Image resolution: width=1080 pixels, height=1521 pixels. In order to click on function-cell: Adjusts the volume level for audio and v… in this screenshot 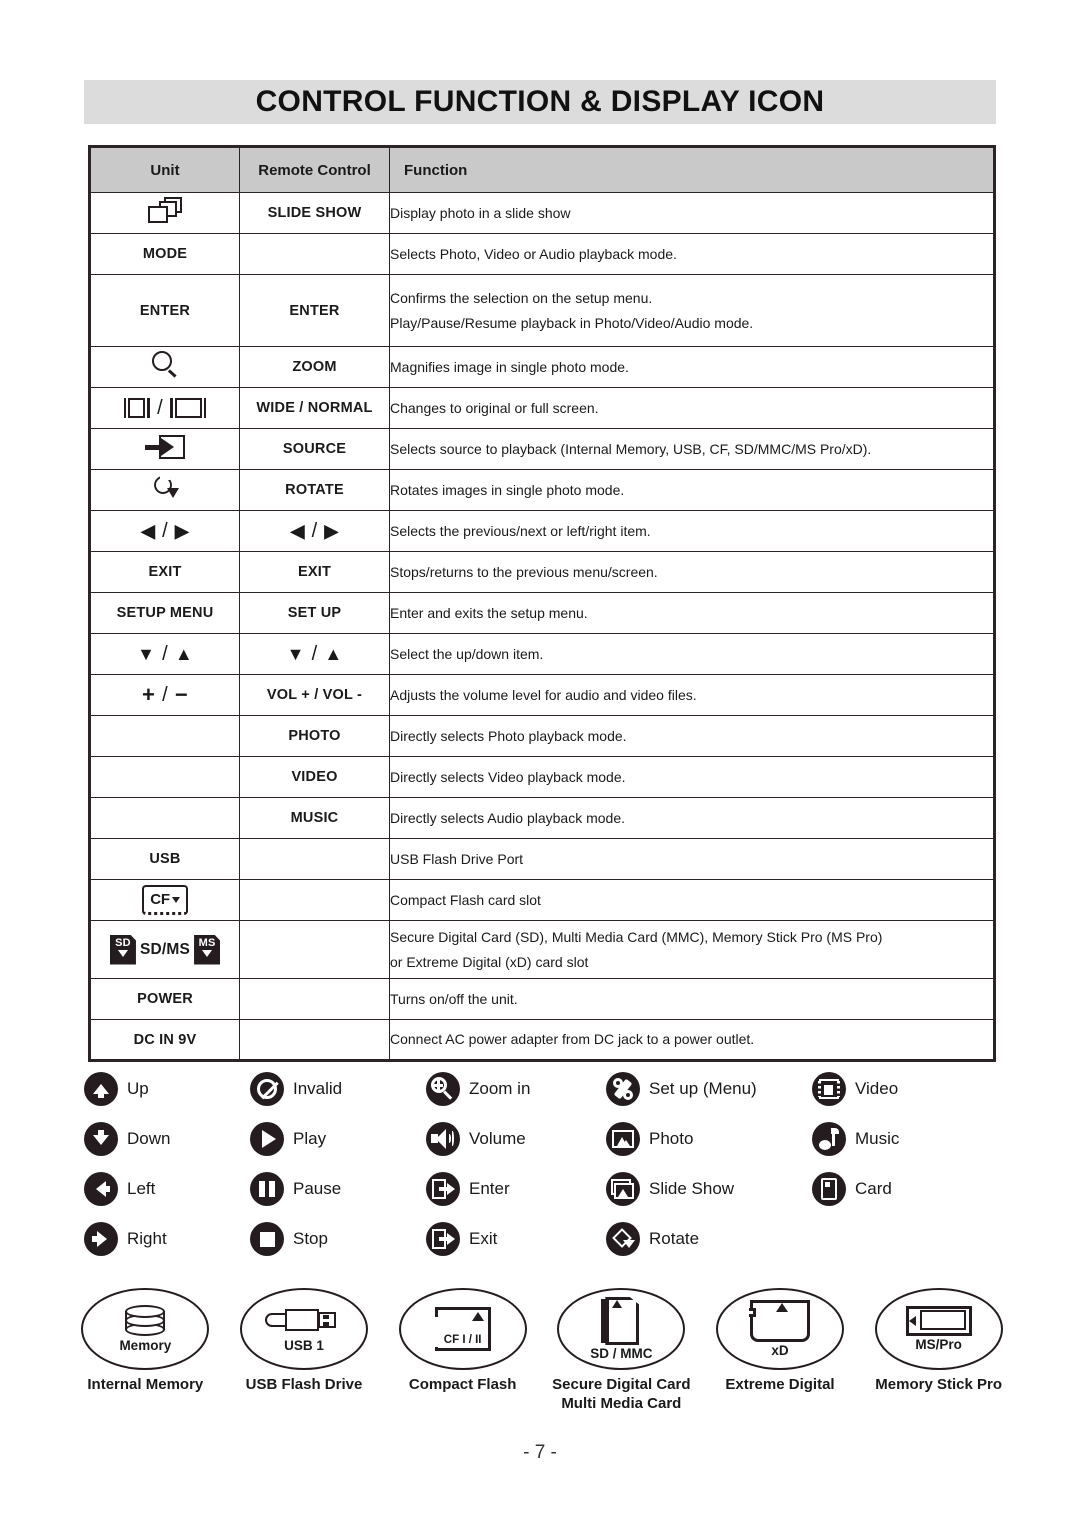, I will do `click(692, 695)`.